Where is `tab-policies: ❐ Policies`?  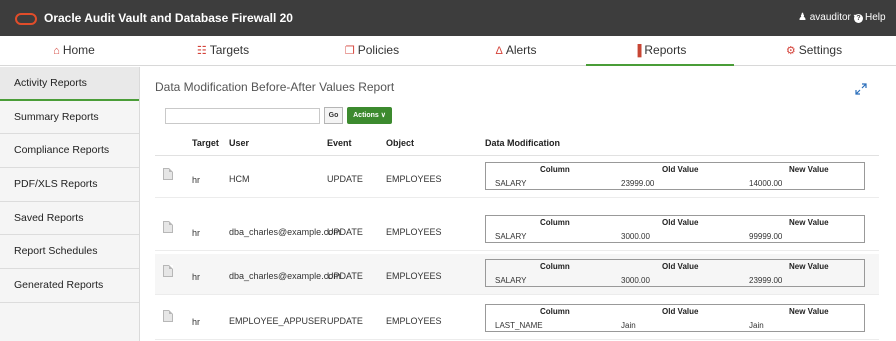 tab-policies: ❐ Policies is located at coordinates (372, 51).